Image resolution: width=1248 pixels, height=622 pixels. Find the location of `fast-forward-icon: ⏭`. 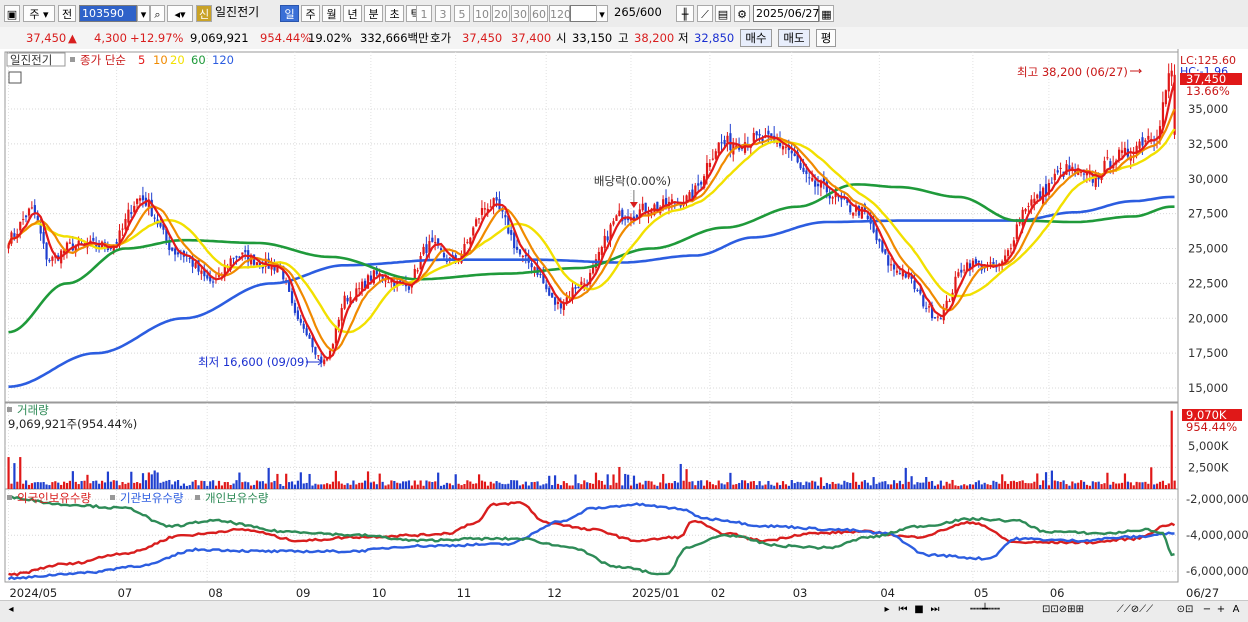

fast-forward-icon: ⏭ is located at coordinates (935, 609).